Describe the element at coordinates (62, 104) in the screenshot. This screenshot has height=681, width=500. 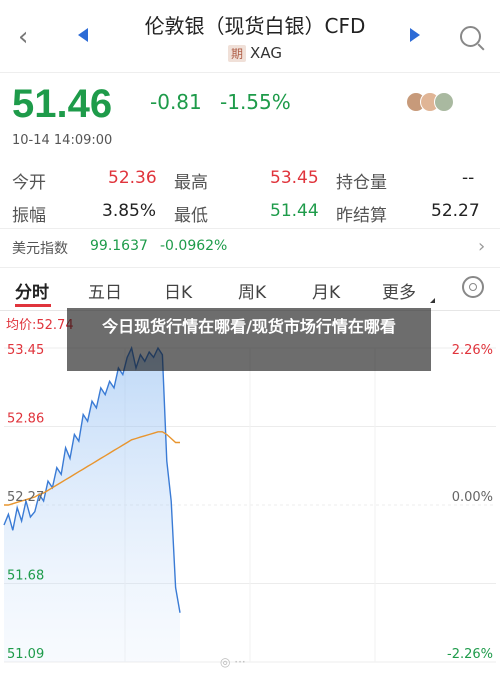
I see `last-price: 51.46` at that location.